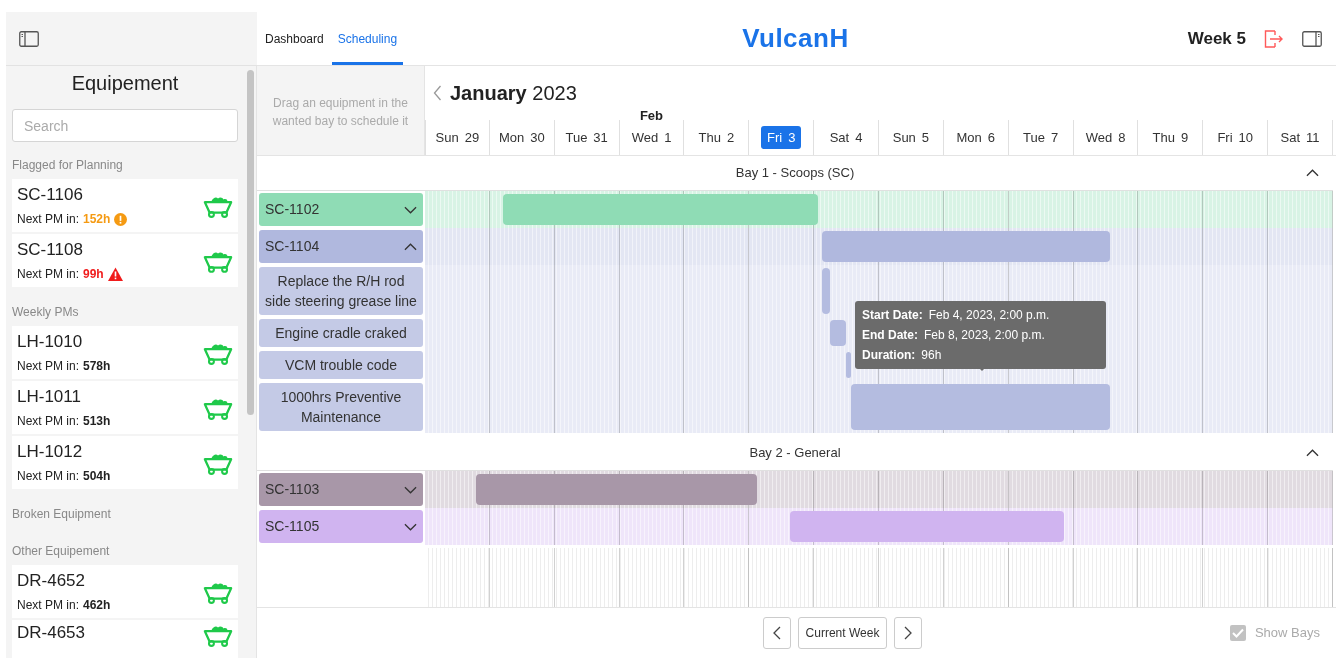  I want to click on equipment-name: DR-4652, so click(52, 581).